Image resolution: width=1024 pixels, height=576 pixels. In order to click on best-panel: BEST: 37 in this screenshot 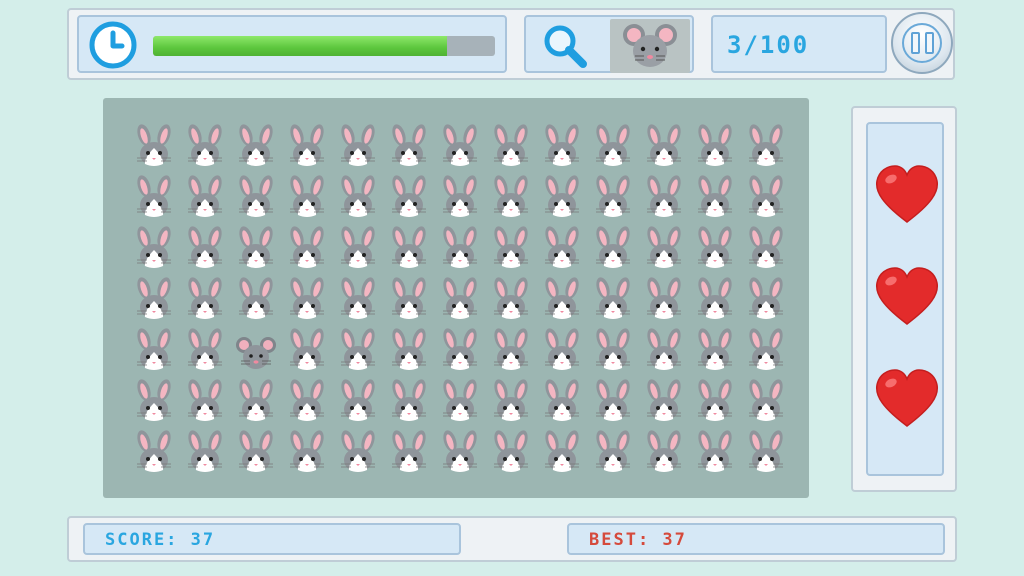, I will do `click(756, 539)`.